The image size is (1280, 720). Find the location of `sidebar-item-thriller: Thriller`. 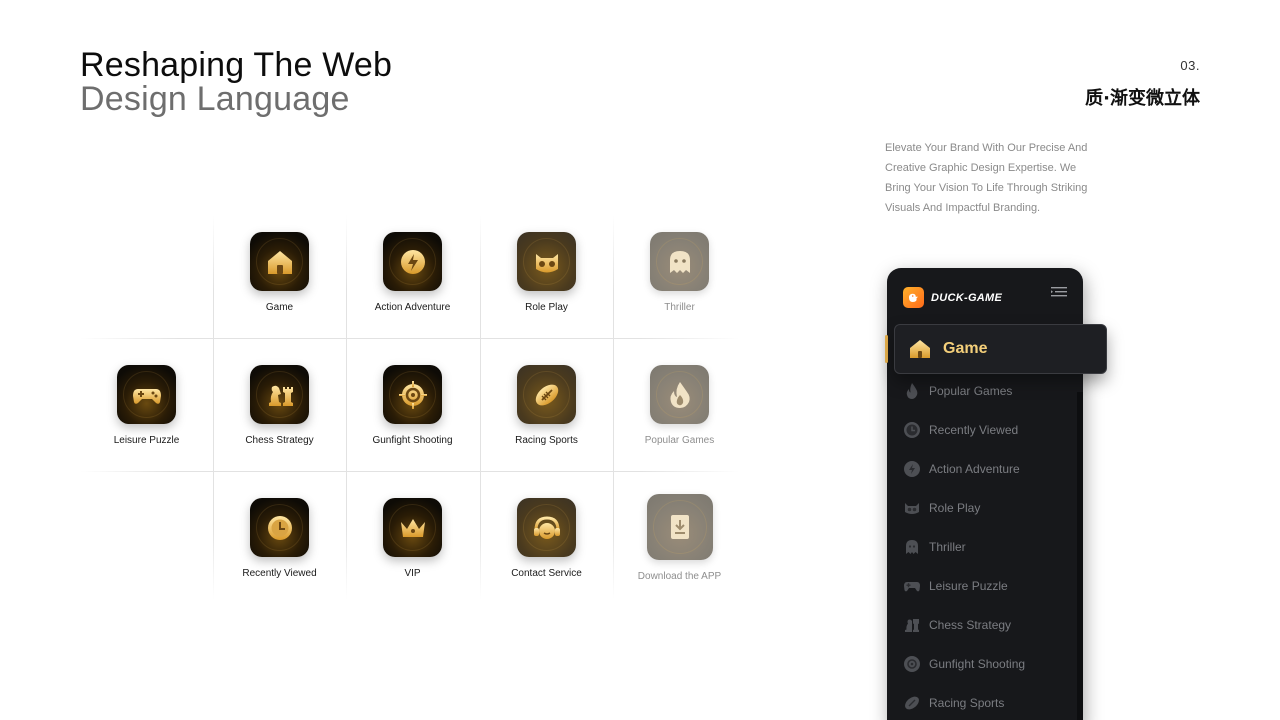

sidebar-item-thriller: Thriller is located at coordinates (934, 547).